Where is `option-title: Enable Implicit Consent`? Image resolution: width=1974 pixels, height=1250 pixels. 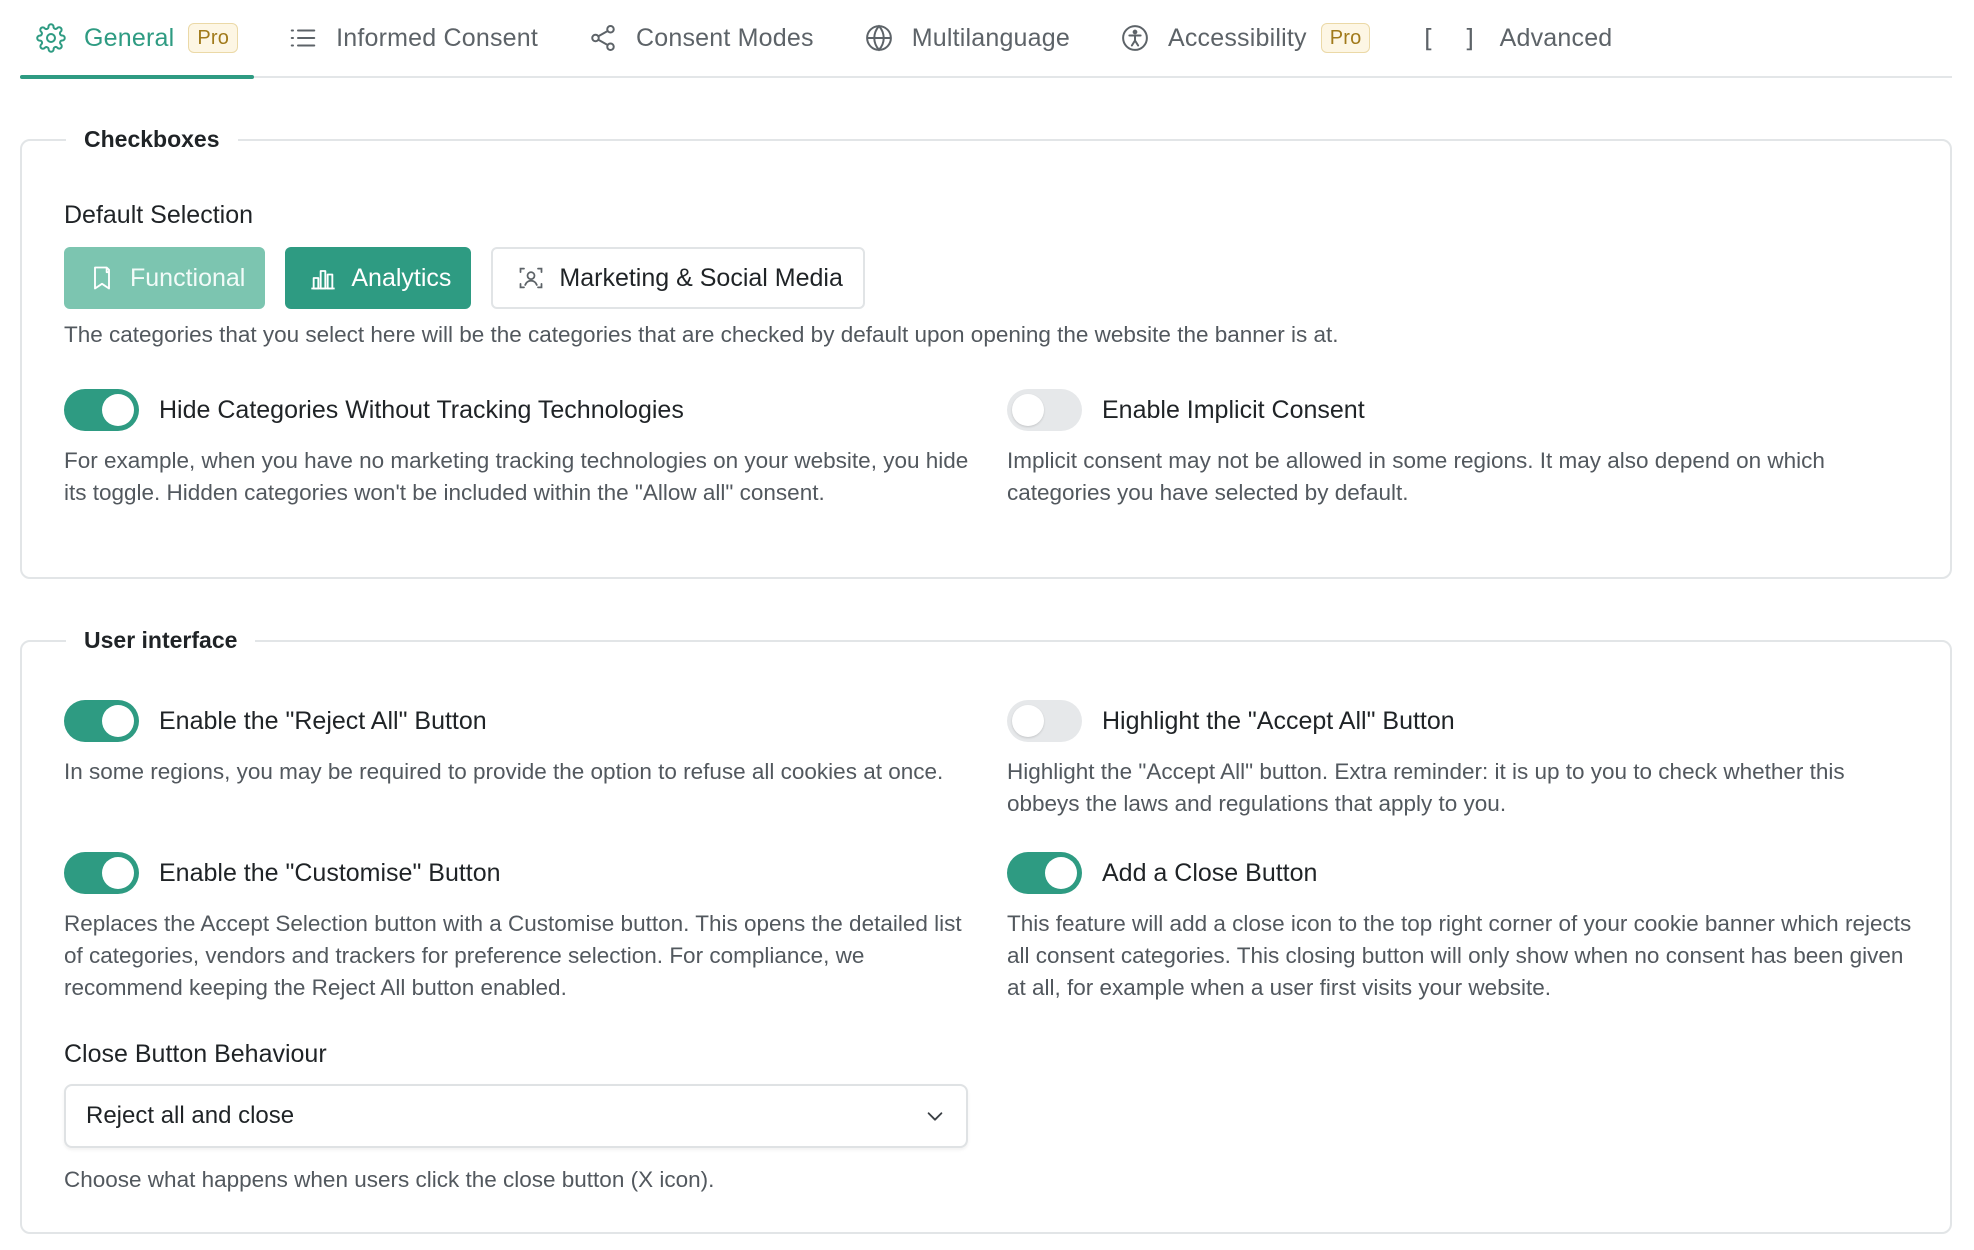 option-title: Enable Implicit Consent is located at coordinates (1233, 409).